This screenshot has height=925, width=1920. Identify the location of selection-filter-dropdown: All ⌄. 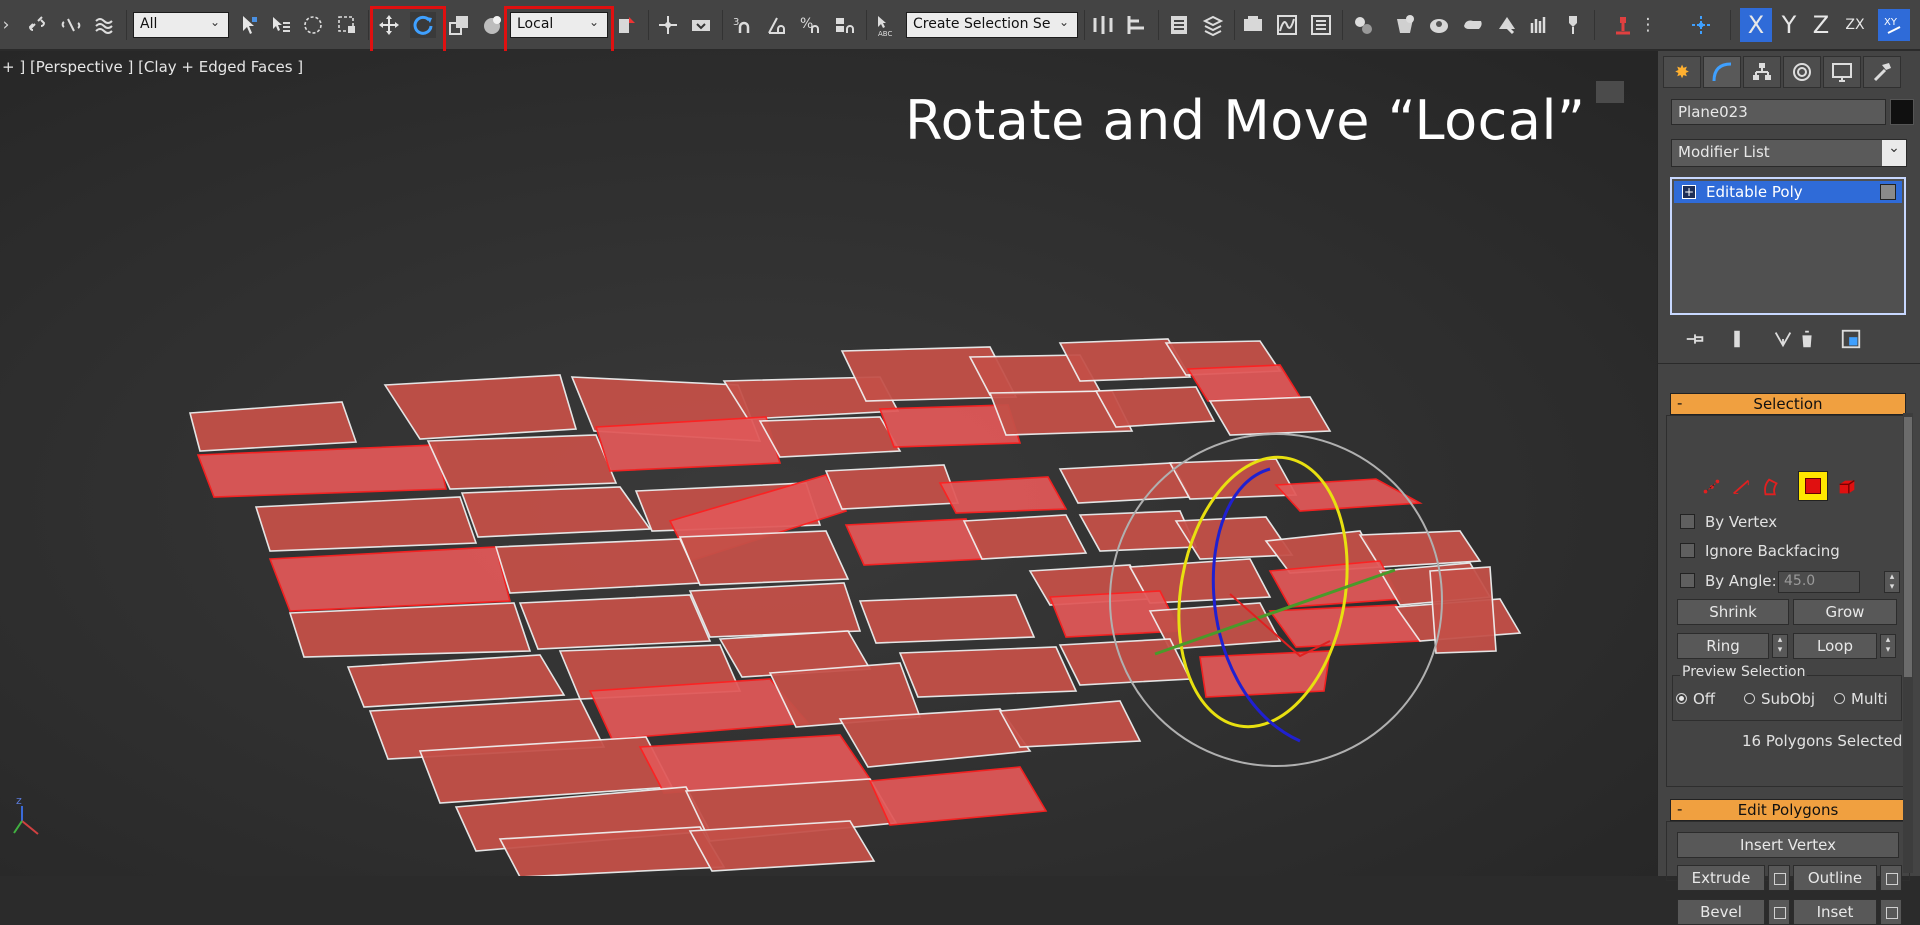
(181, 25).